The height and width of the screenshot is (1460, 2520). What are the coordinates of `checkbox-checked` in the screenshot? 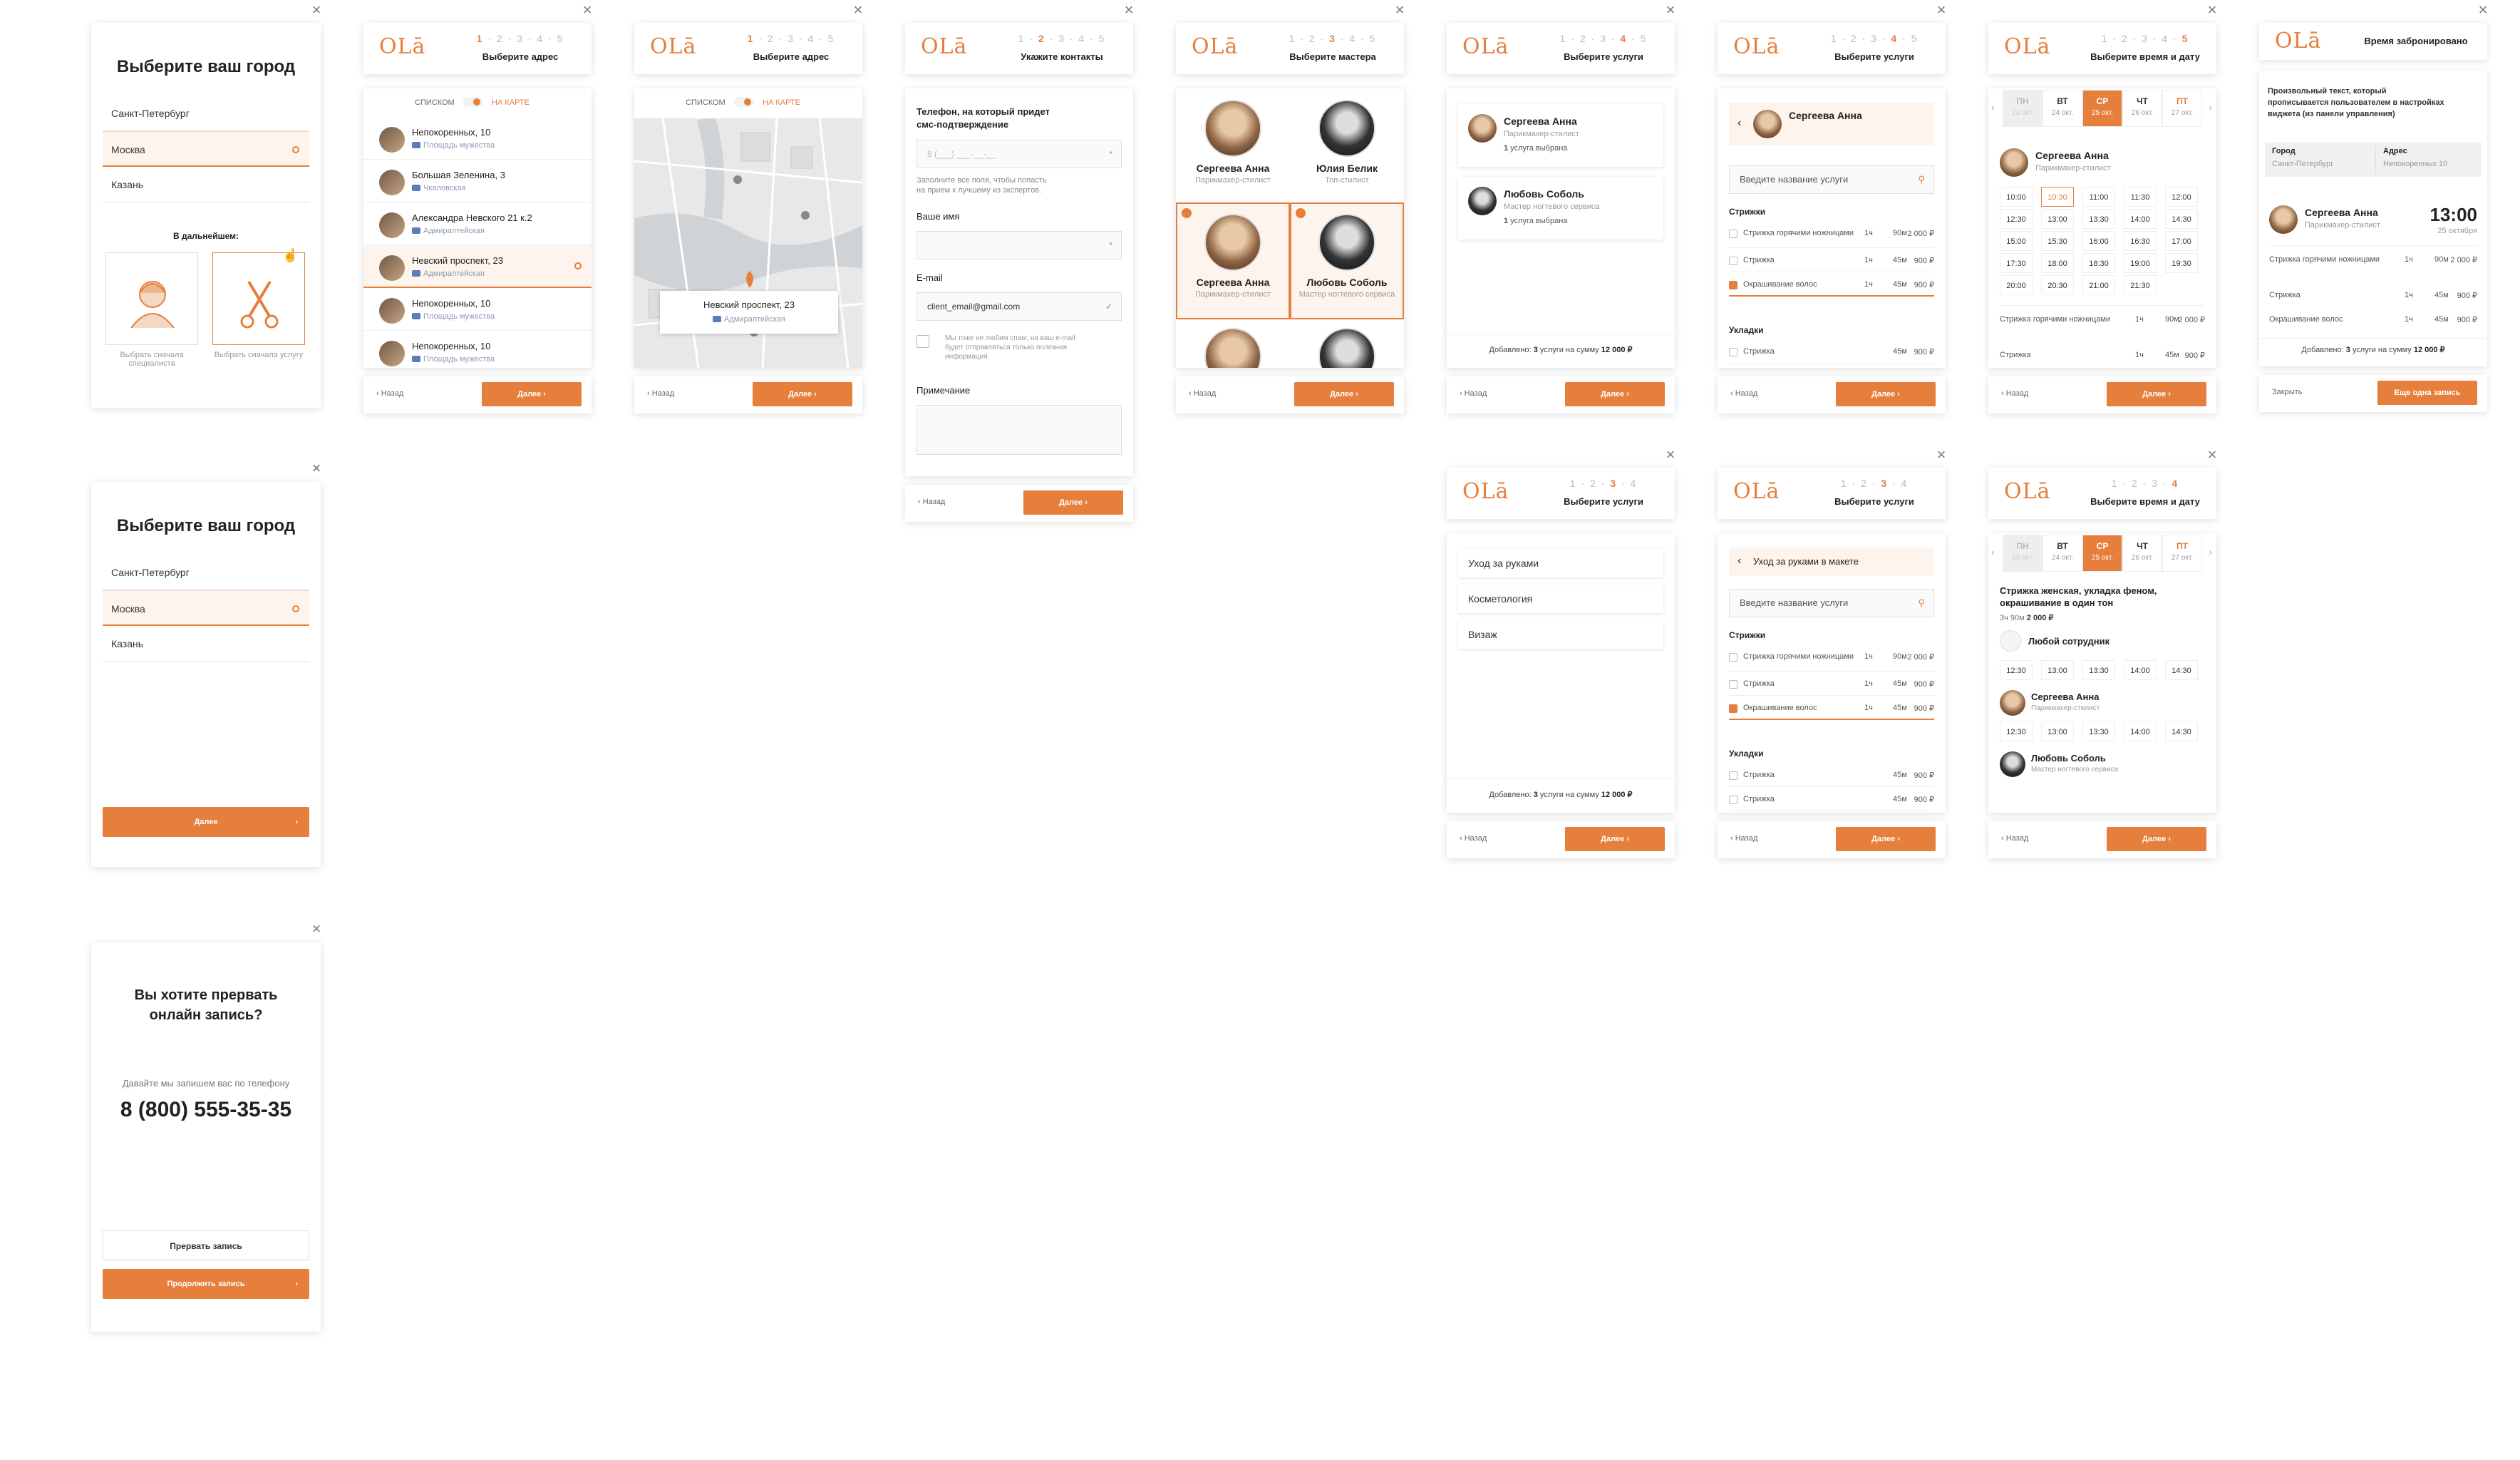 It's located at (1733, 285).